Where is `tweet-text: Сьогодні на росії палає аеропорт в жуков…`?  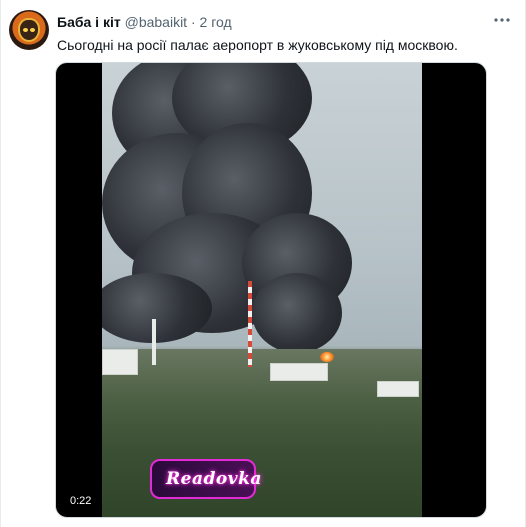 tweet-text: Сьогодні на росії палає аеропорт в жуков… is located at coordinates (257, 45).